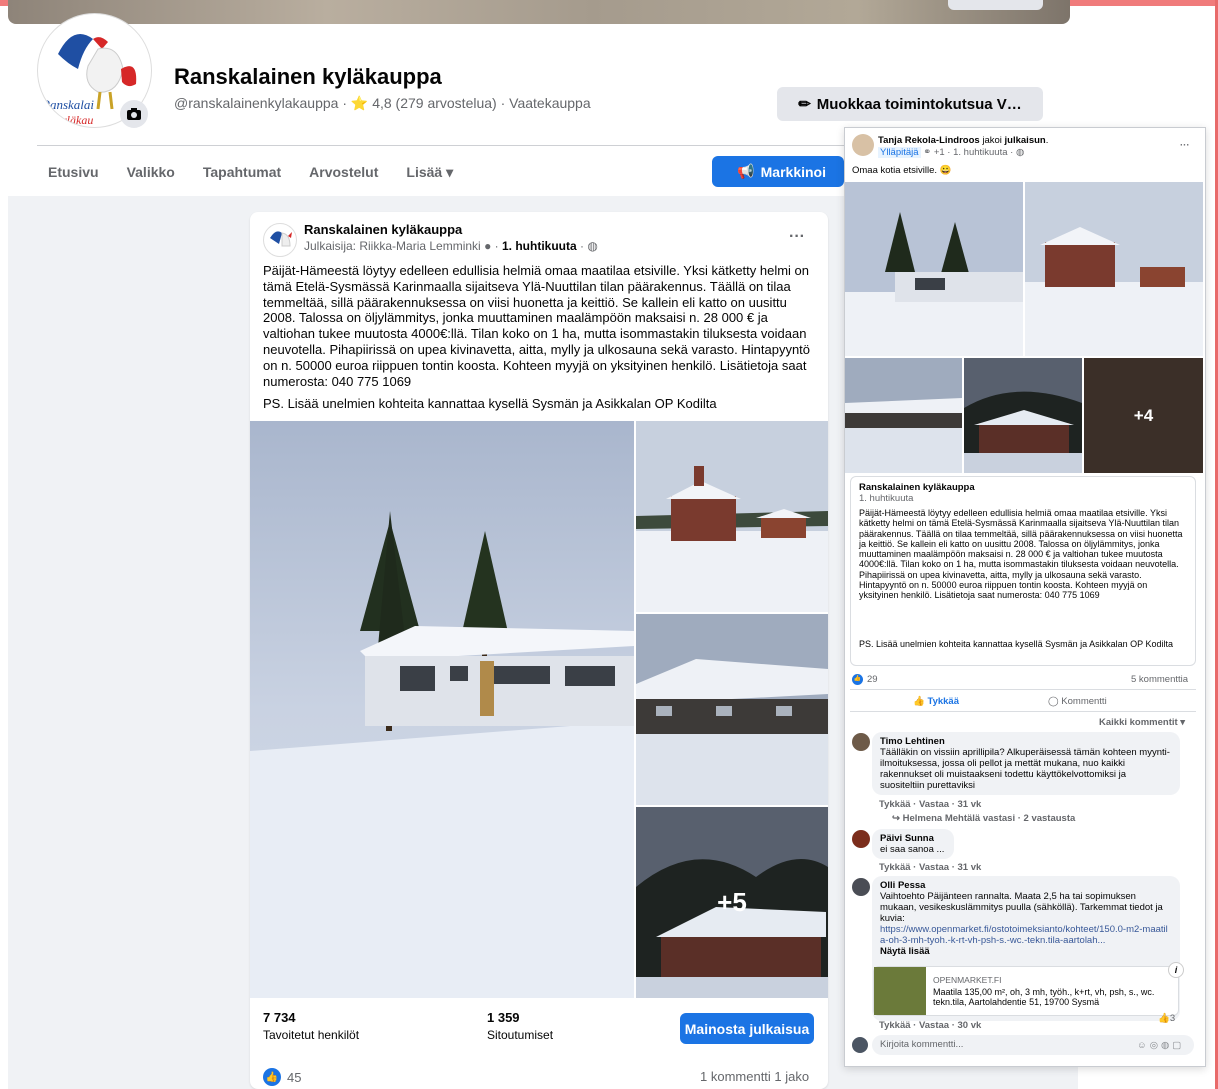  What do you see at coordinates (1023, 689) in the screenshot?
I see `share-divider` at bounding box center [1023, 689].